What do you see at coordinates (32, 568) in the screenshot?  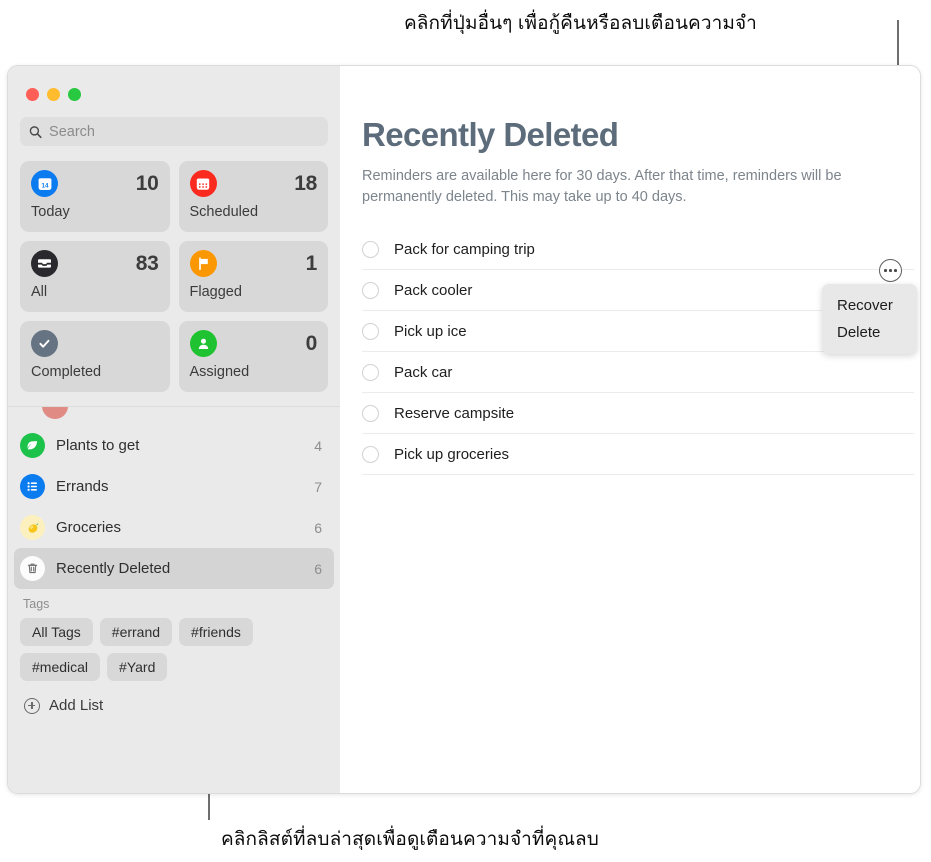 I see `trash-icon` at bounding box center [32, 568].